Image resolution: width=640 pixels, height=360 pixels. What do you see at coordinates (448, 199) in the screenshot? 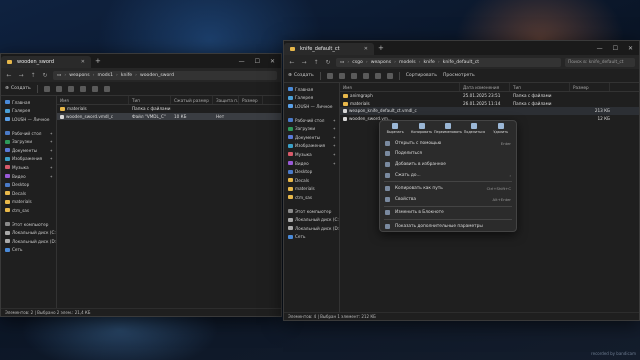
I see `context-menu-item: Свойства Alt+Enter` at bounding box center [448, 199].